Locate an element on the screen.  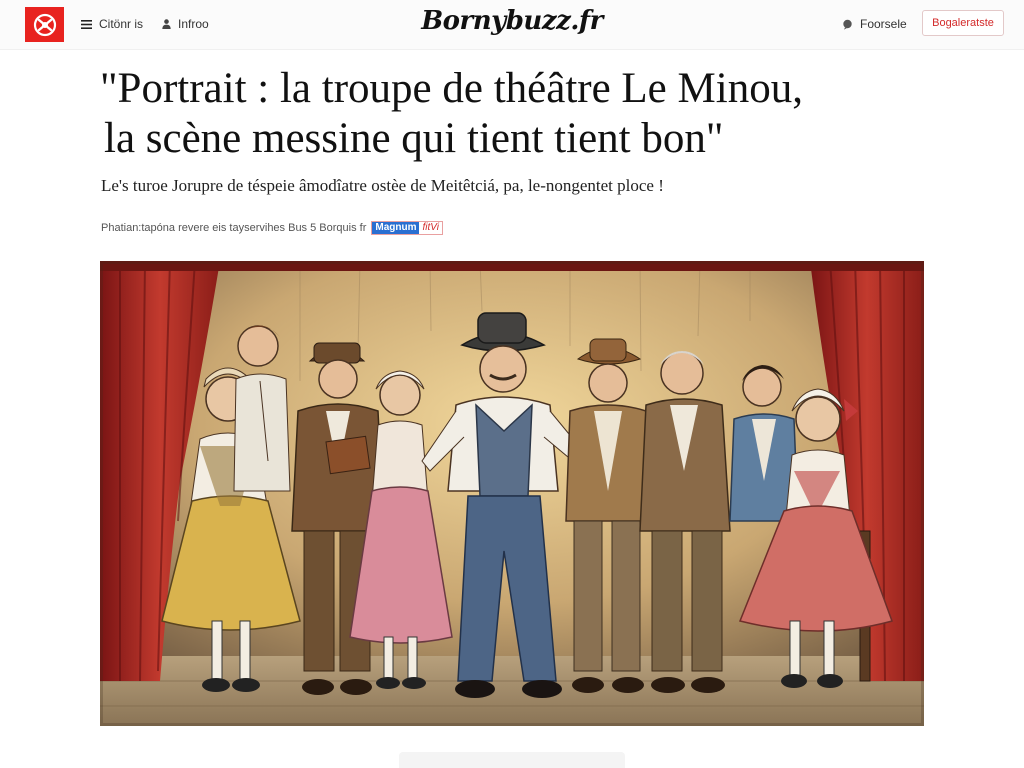
user-icon is located at coordinates (166, 24).